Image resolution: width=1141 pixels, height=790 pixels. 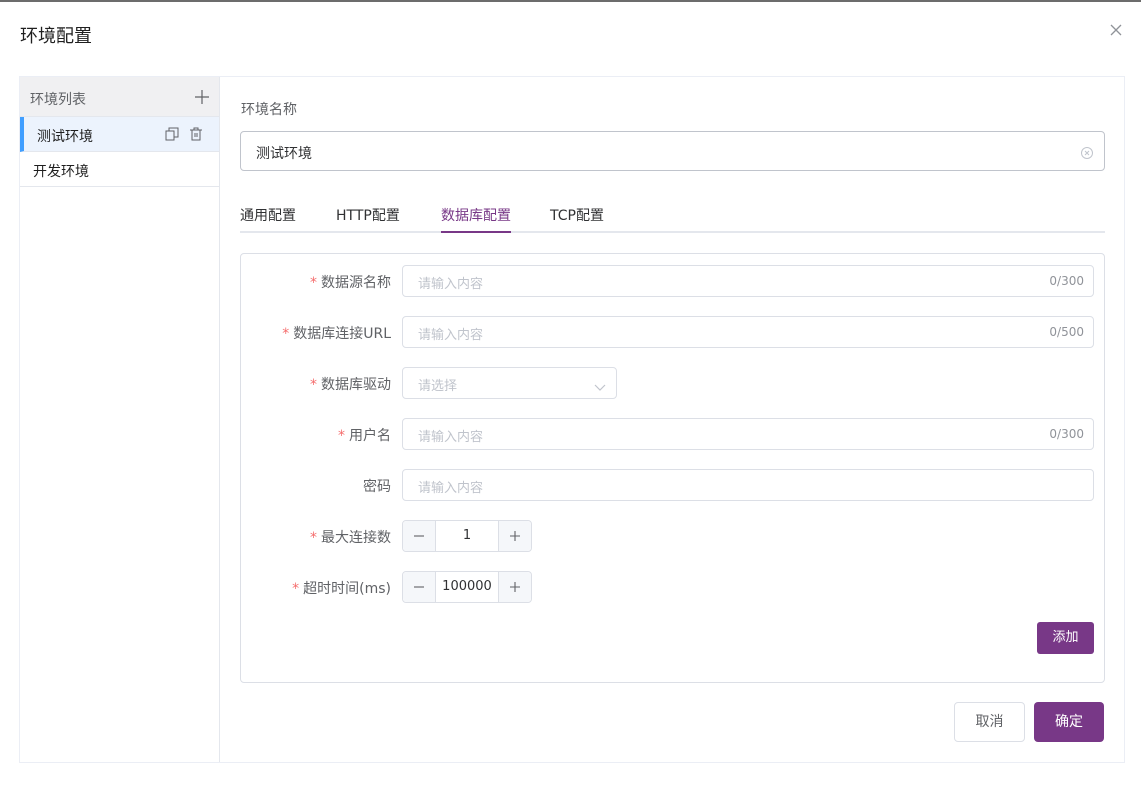 What do you see at coordinates (172, 134) in the screenshot?
I see `copy-icon` at bounding box center [172, 134].